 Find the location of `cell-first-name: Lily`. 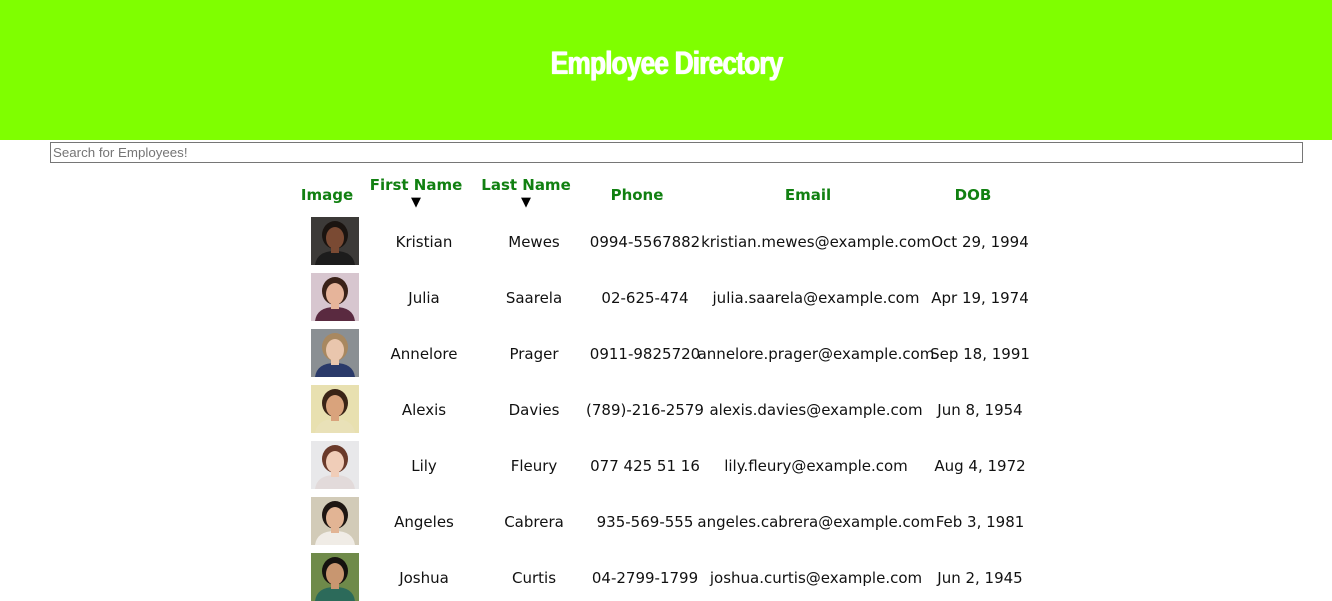

cell-first-name: Lily is located at coordinates (424, 466).